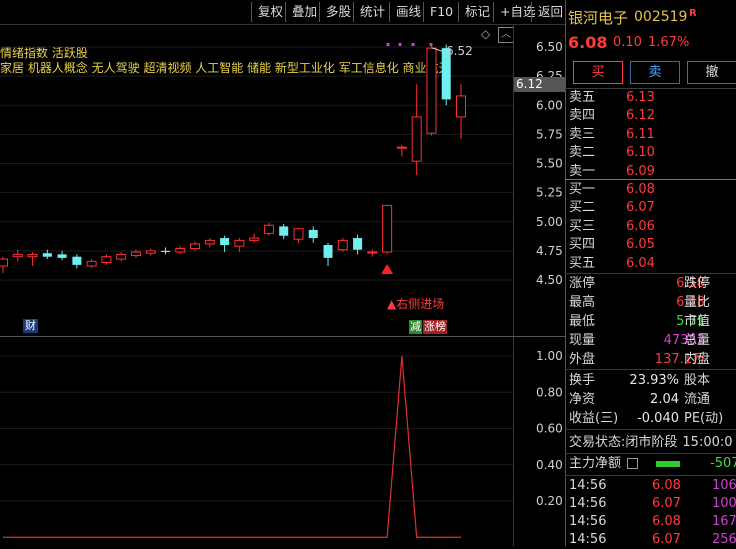  I want to click on stat-row: 现量 47352 总量, so click(640, 340).